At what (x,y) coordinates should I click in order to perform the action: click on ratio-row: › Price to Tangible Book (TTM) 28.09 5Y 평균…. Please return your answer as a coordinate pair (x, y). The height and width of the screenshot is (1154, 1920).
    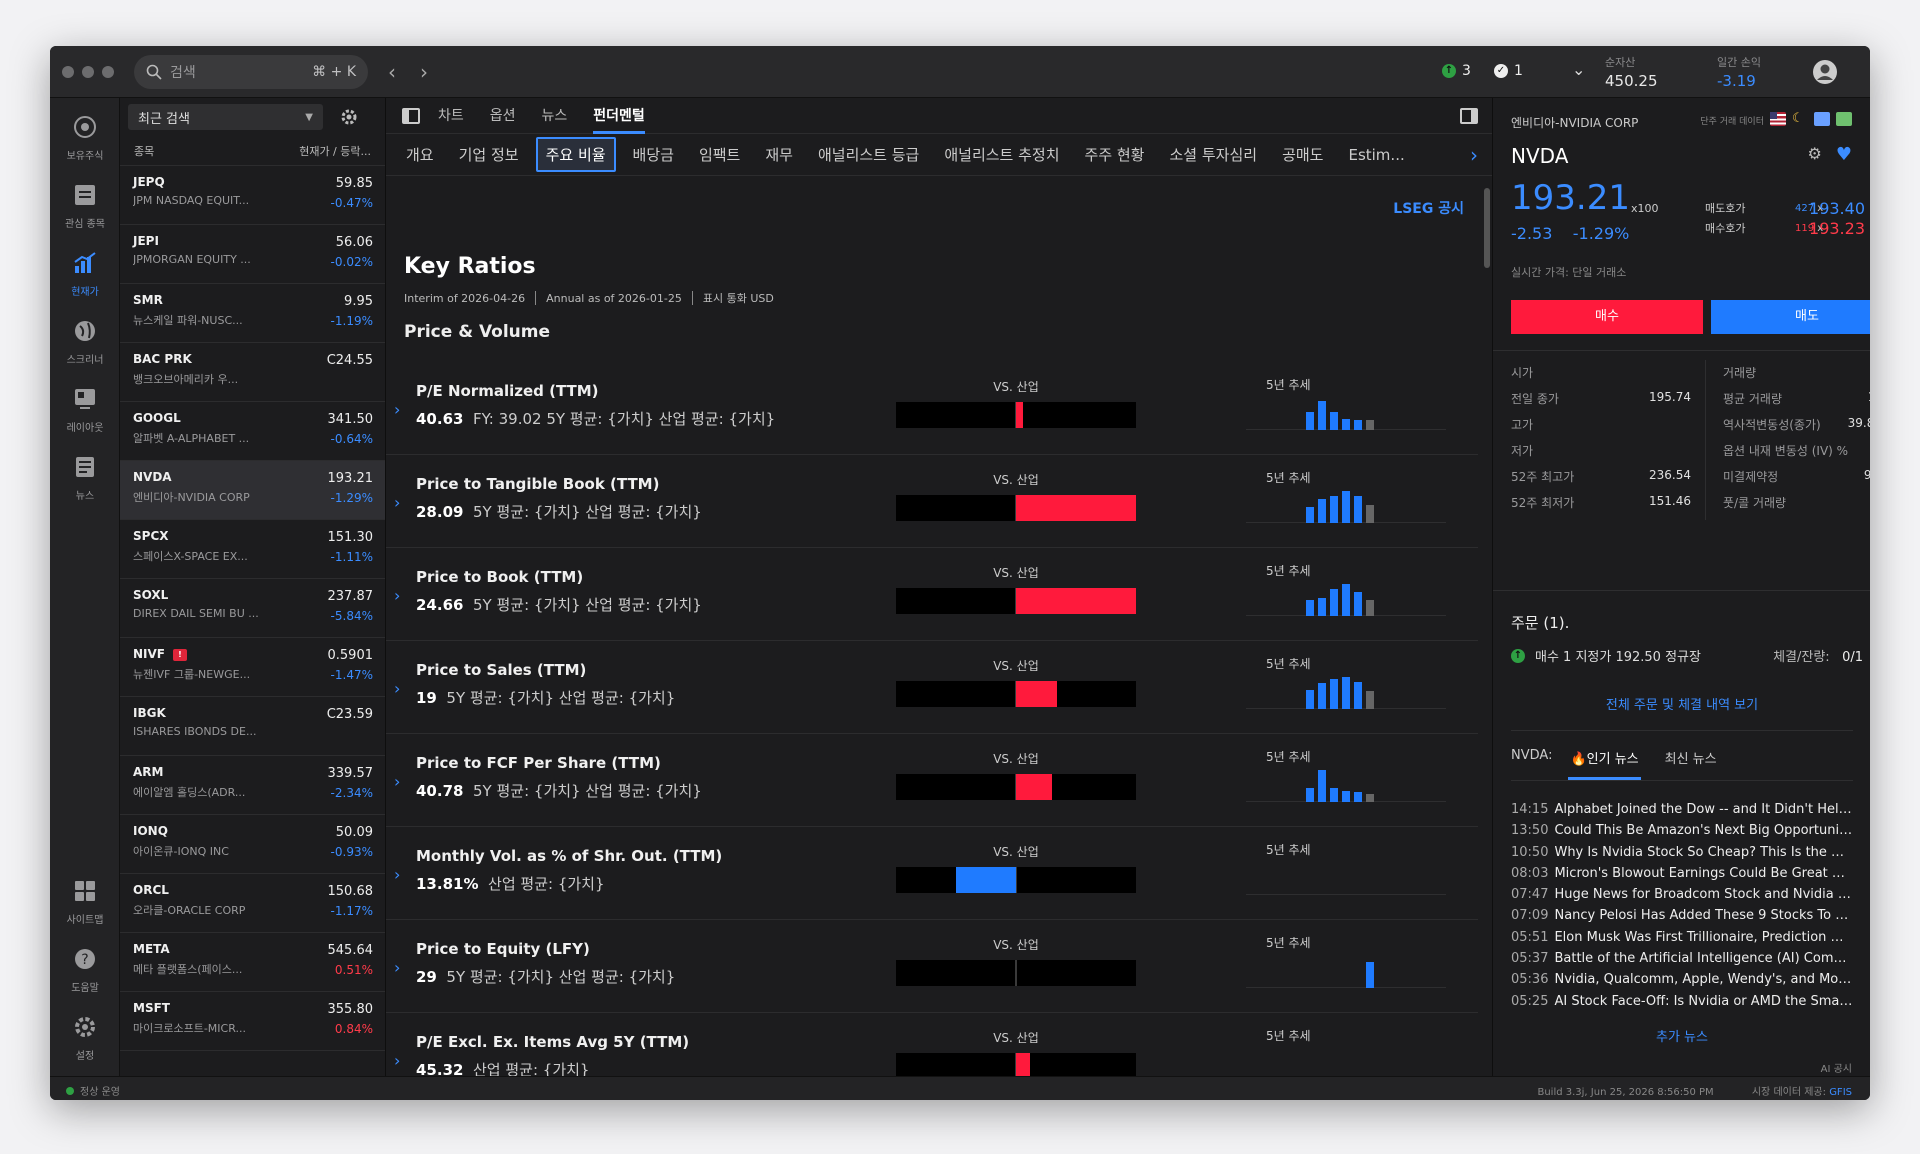
    Looking at the image, I should click on (932, 501).